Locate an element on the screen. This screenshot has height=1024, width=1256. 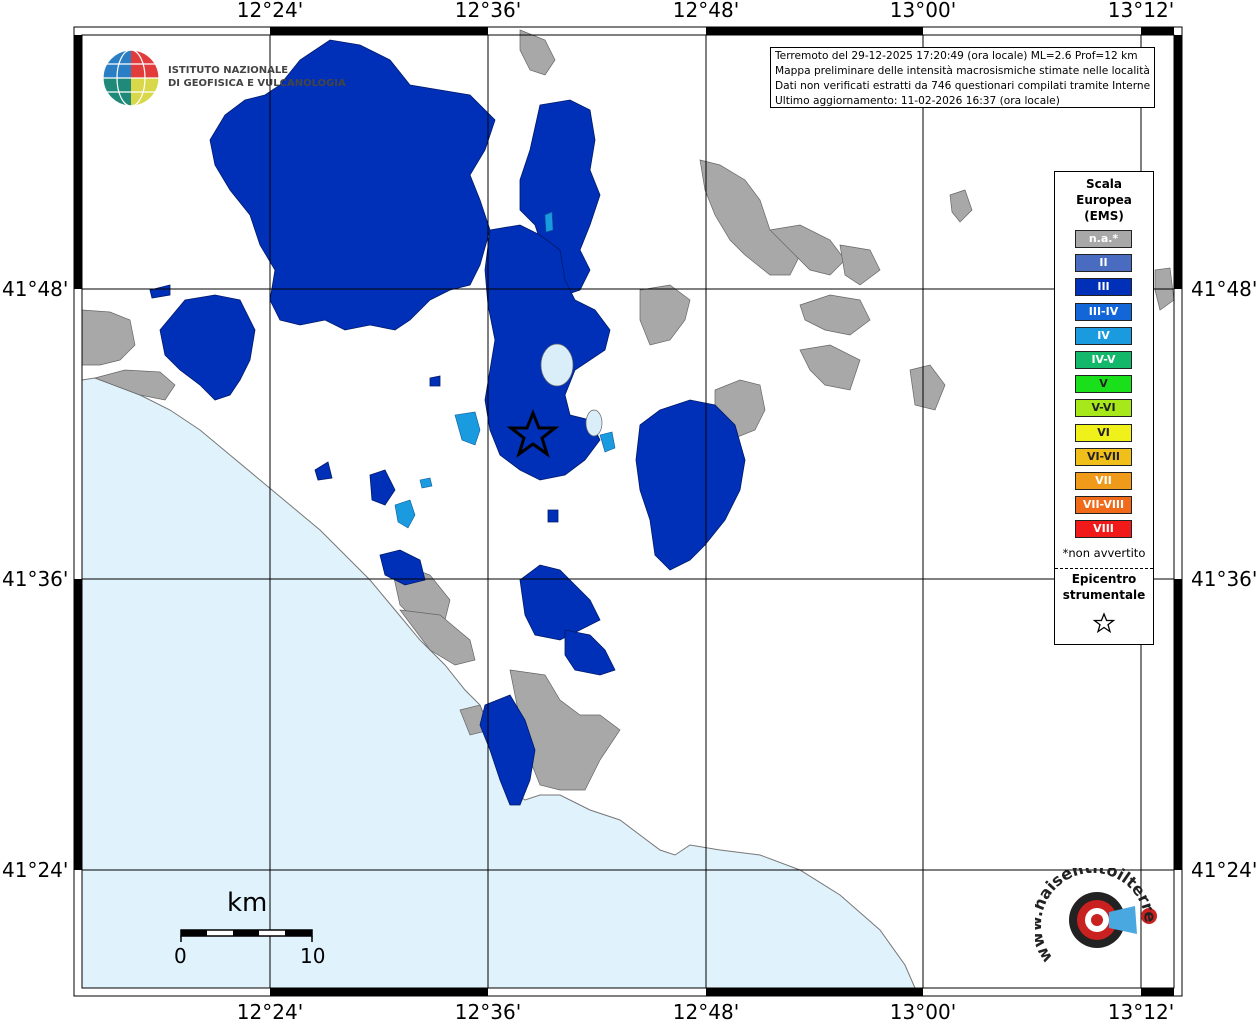
legend-swatch: VI-VII is located at coordinates (1103, 456).